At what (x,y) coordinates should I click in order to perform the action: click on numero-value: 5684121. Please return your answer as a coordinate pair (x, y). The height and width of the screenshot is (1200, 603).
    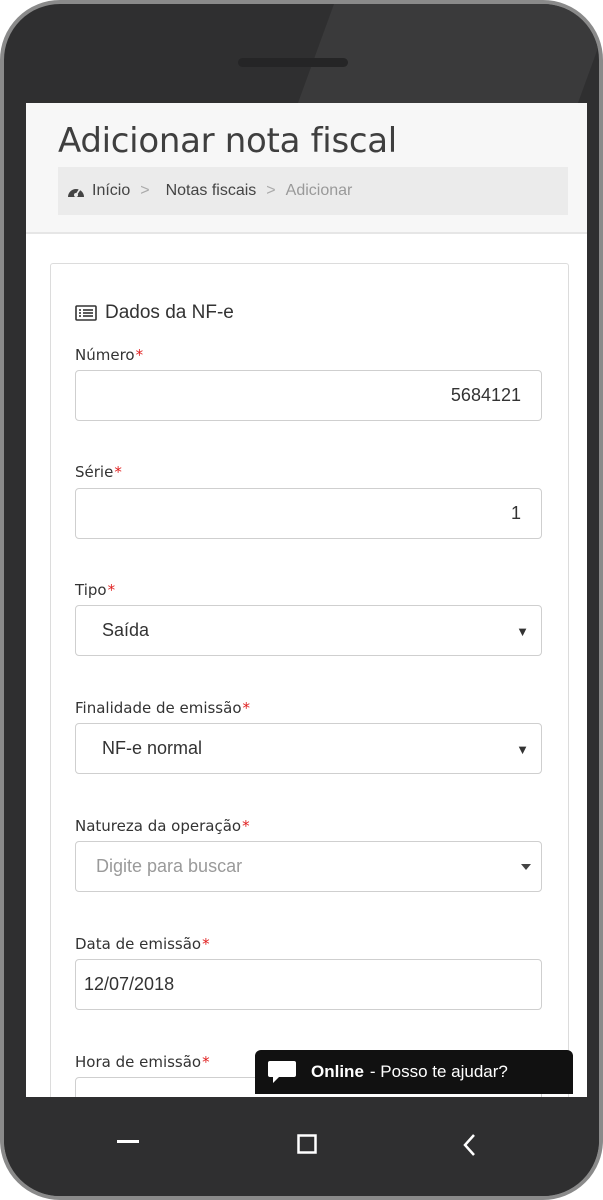
    Looking at the image, I should click on (485, 395).